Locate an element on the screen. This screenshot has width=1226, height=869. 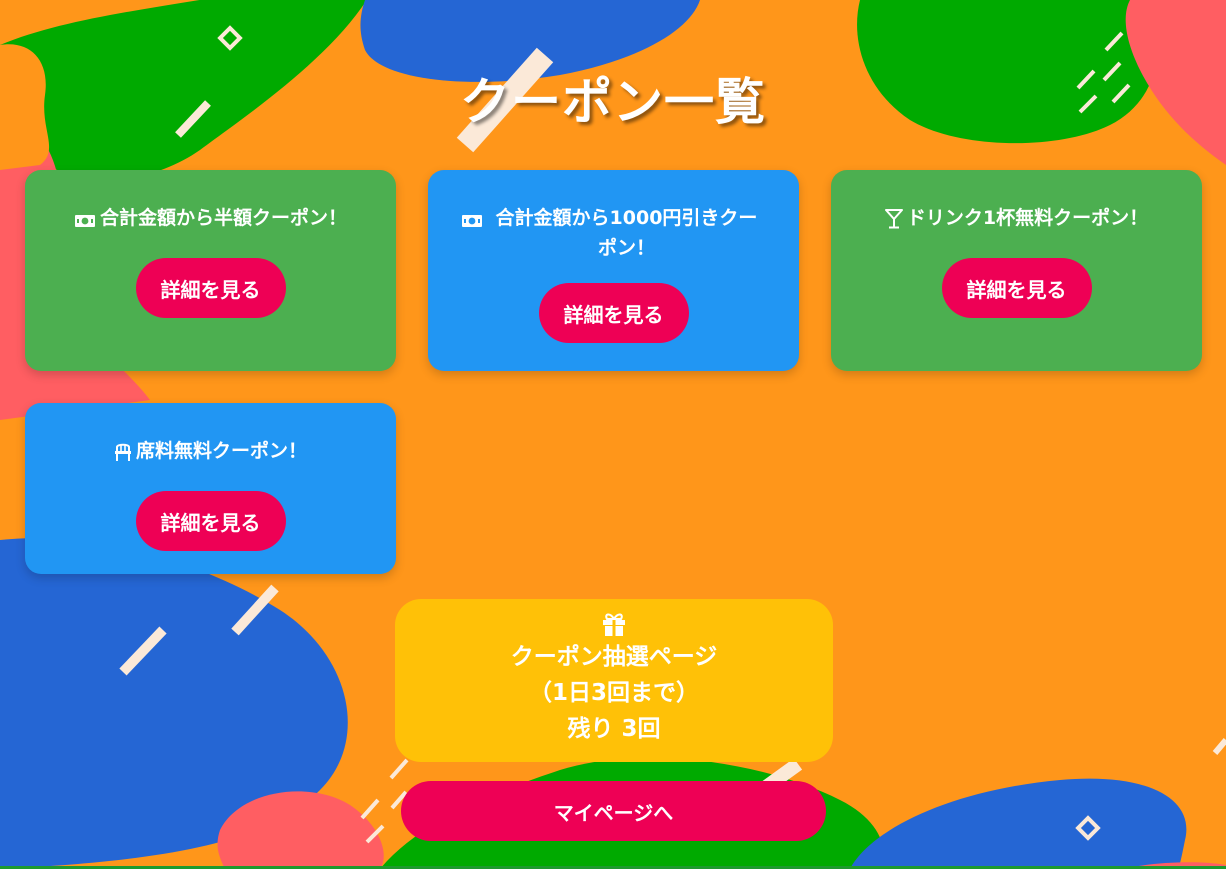
gift-icon is located at coordinates (614, 625).